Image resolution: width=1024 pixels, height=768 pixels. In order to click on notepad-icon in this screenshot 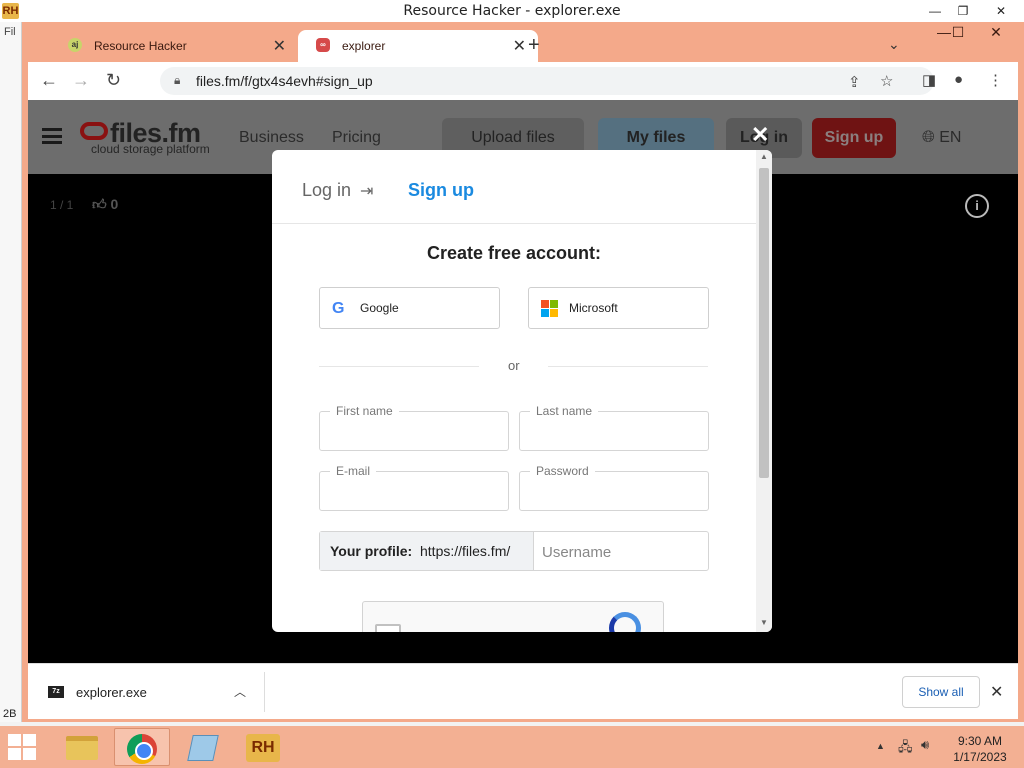, I will do `click(203, 748)`.